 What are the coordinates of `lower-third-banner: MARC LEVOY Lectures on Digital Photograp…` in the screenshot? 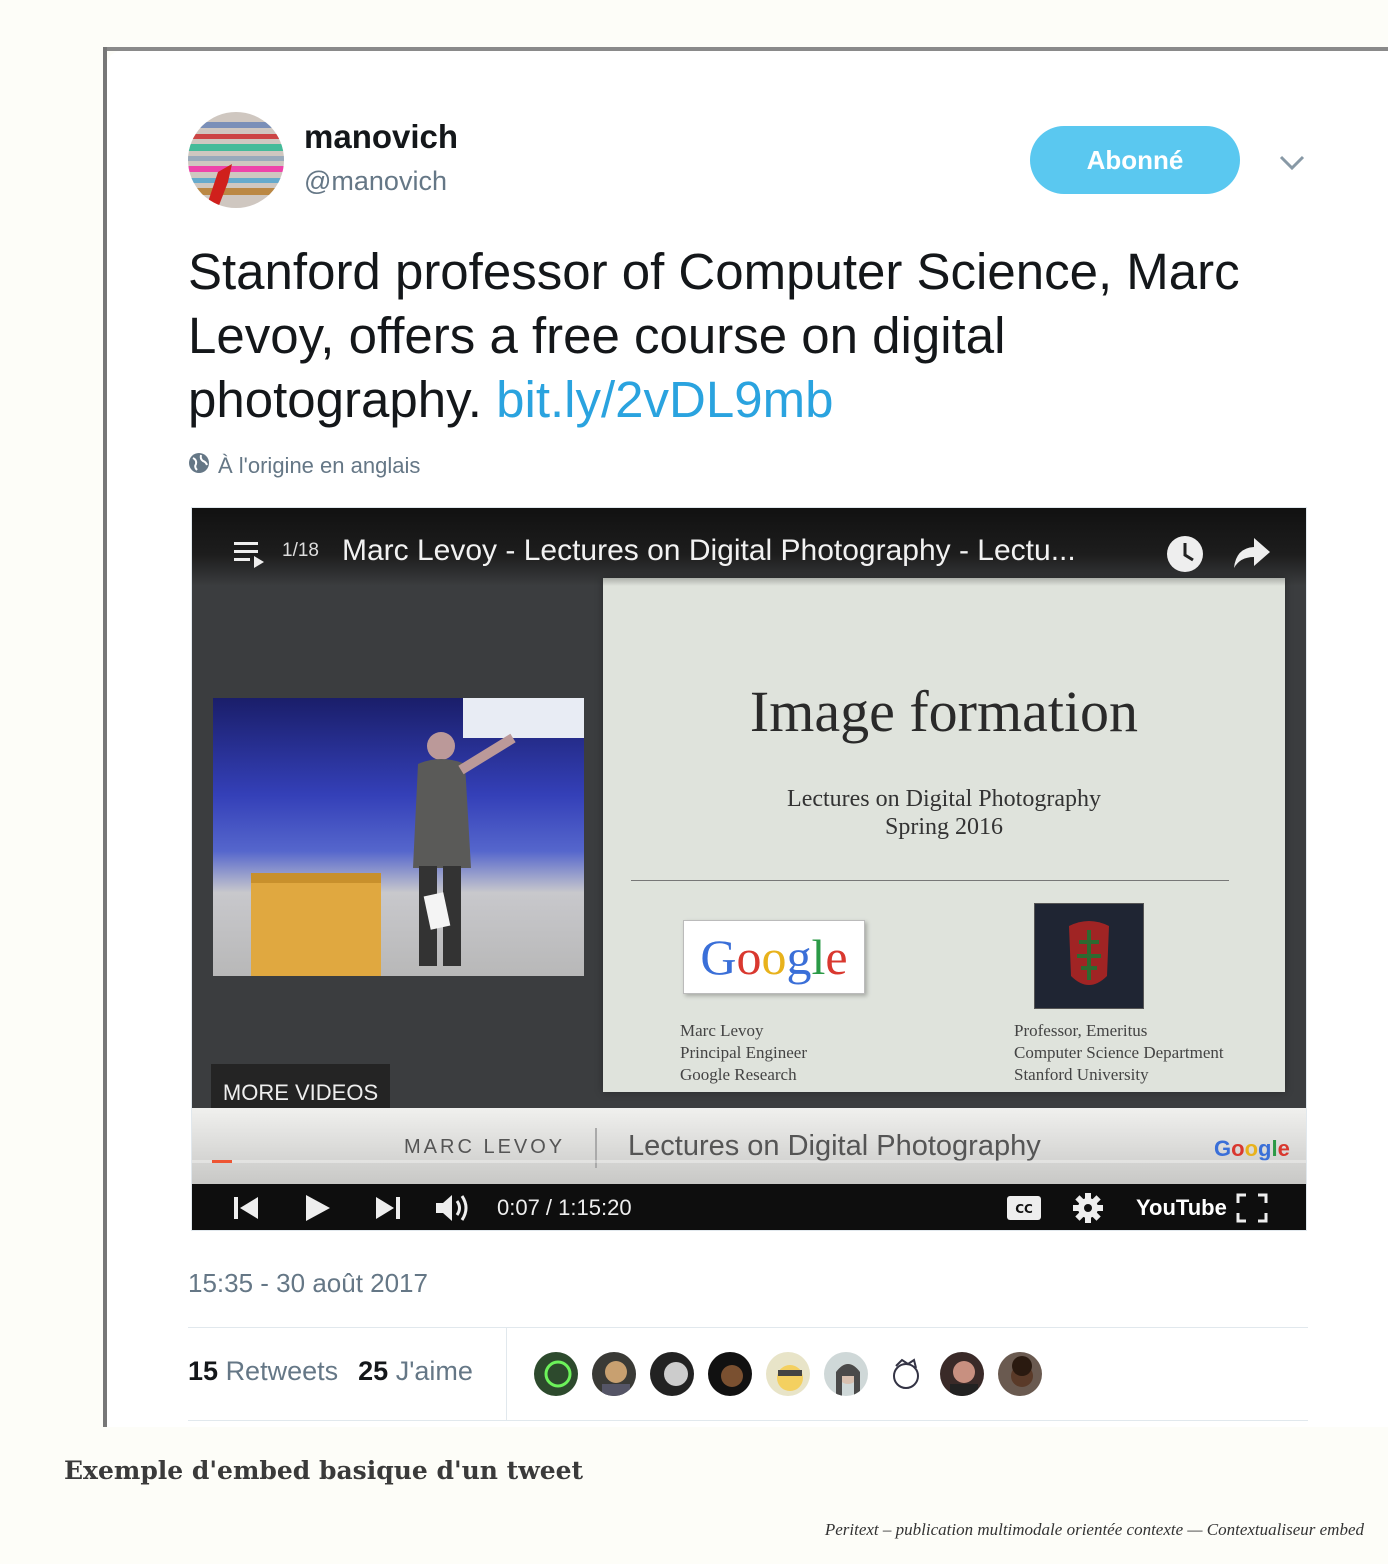 It's located at (749, 1146).